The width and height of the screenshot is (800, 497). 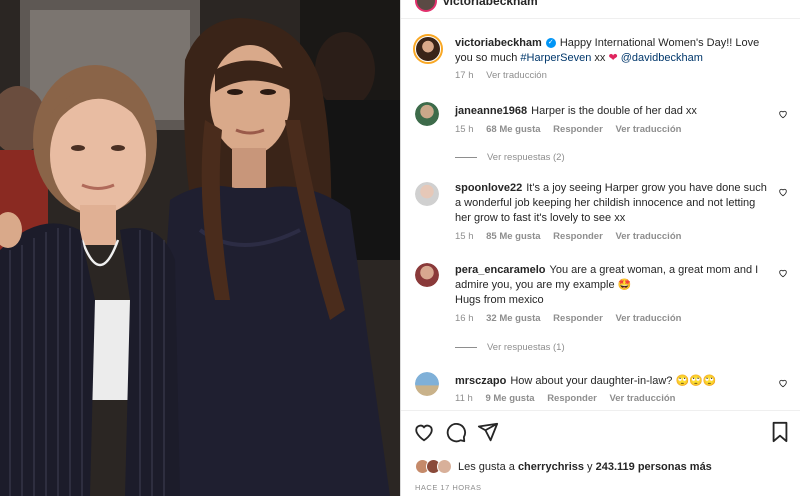 What do you see at coordinates (491, 111) in the screenshot?
I see `comment-username: janeanne1968` at bounding box center [491, 111].